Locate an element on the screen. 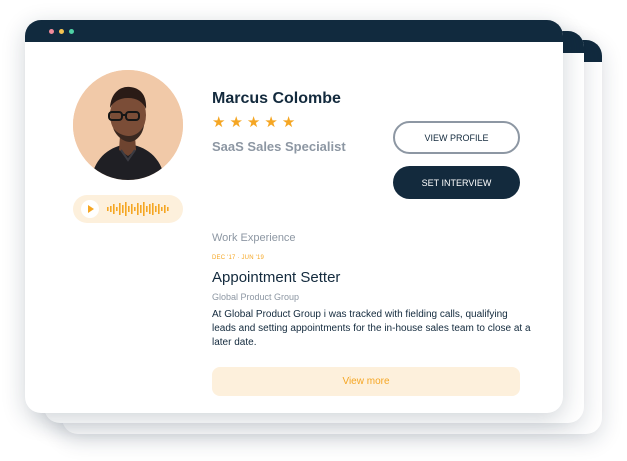  view-profile-button: VIEW PROFILE is located at coordinates (456, 137).